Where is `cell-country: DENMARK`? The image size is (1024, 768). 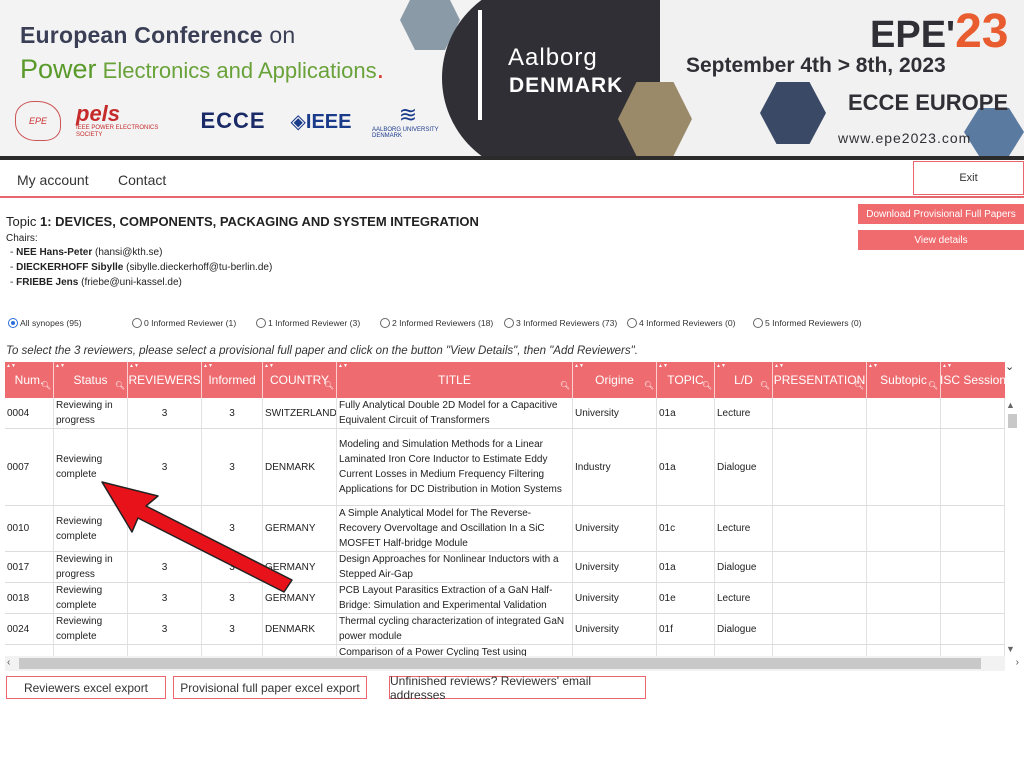
cell-country: DENMARK is located at coordinates (300, 629).